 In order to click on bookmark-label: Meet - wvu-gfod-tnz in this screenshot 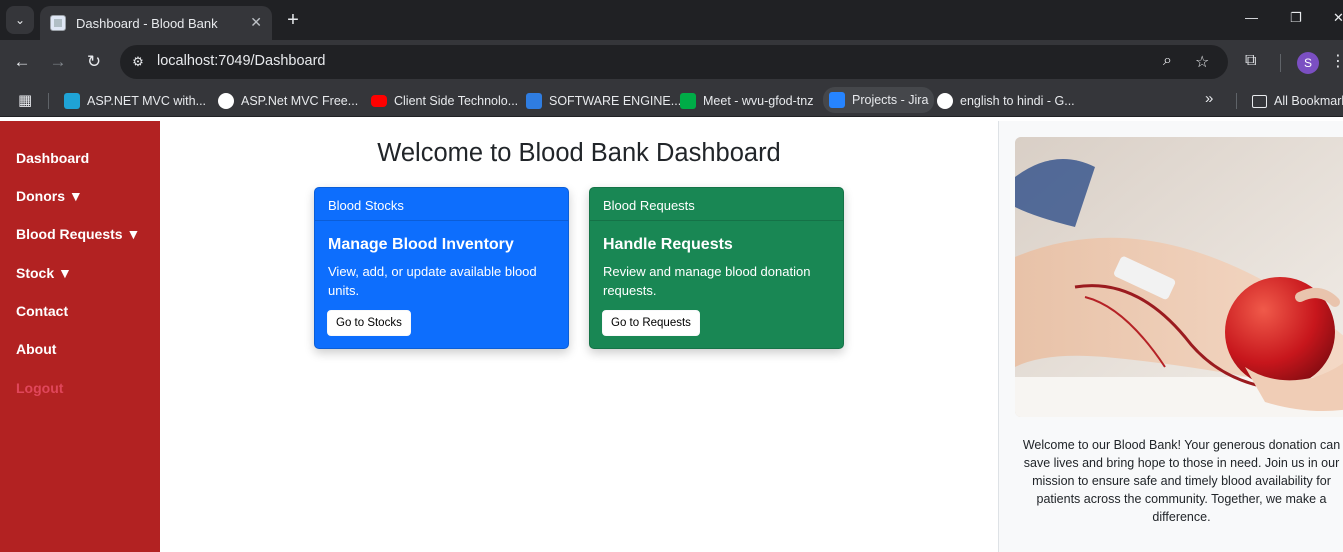, I will do `click(758, 101)`.